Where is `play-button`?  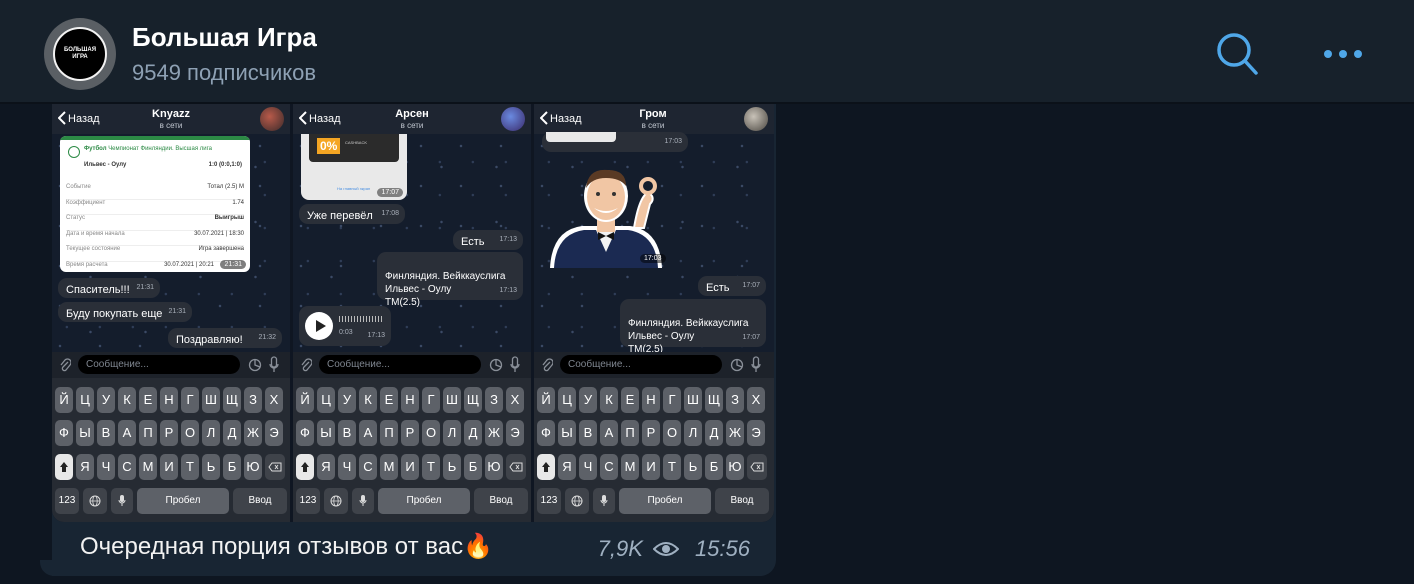 play-button is located at coordinates (319, 326).